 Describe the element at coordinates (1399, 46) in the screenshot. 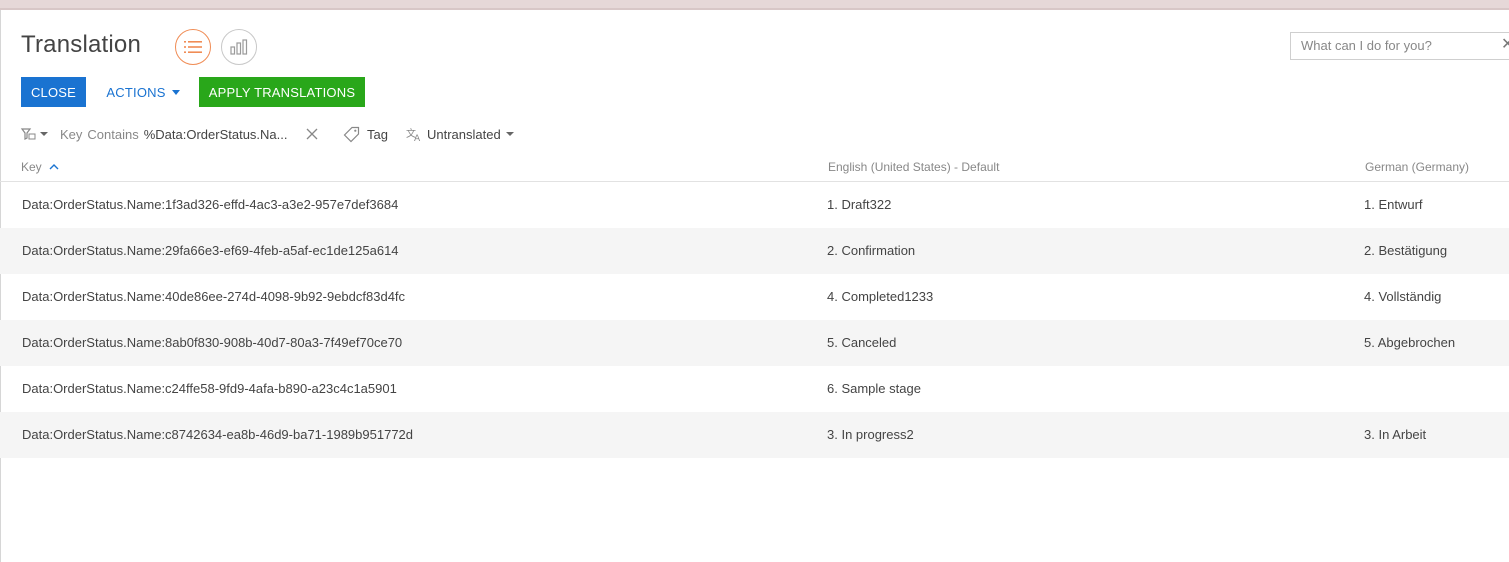

I see `command-search-input: What can I do for you?` at that location.